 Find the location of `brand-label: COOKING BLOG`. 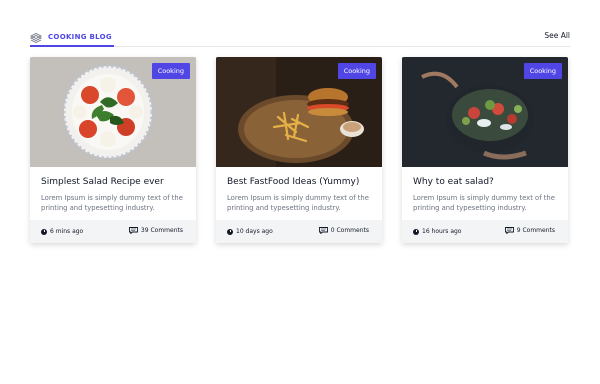

brand-label: COOKING BLOG is located at coordinates (80, 36).